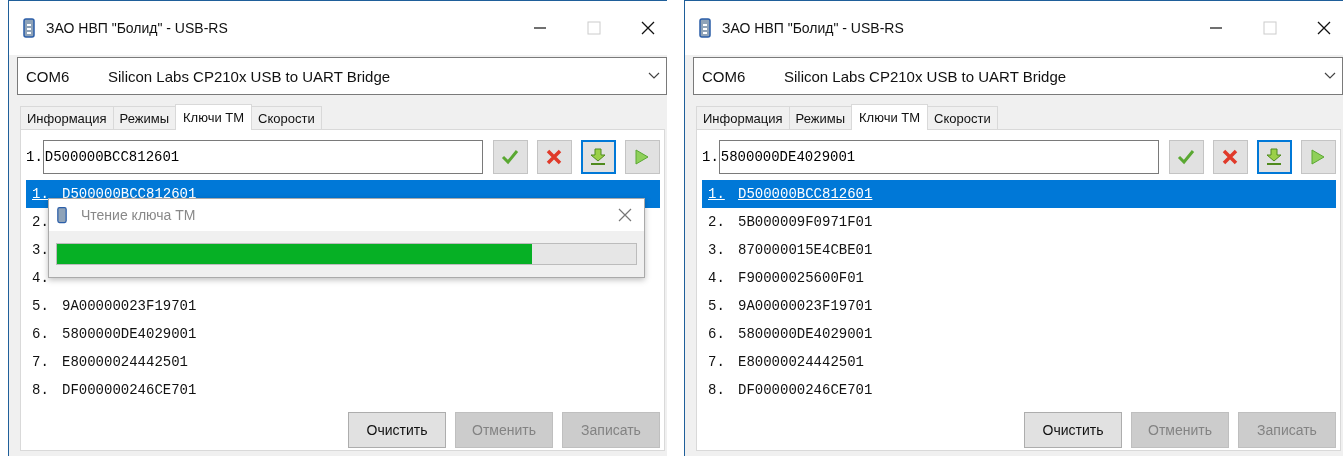 This screenshot has height=457, width=1343. Describe the element at coordinates (1019, 194) in the screenshot. I see `key-list-item: 1. D500000BCC812601` at that location.